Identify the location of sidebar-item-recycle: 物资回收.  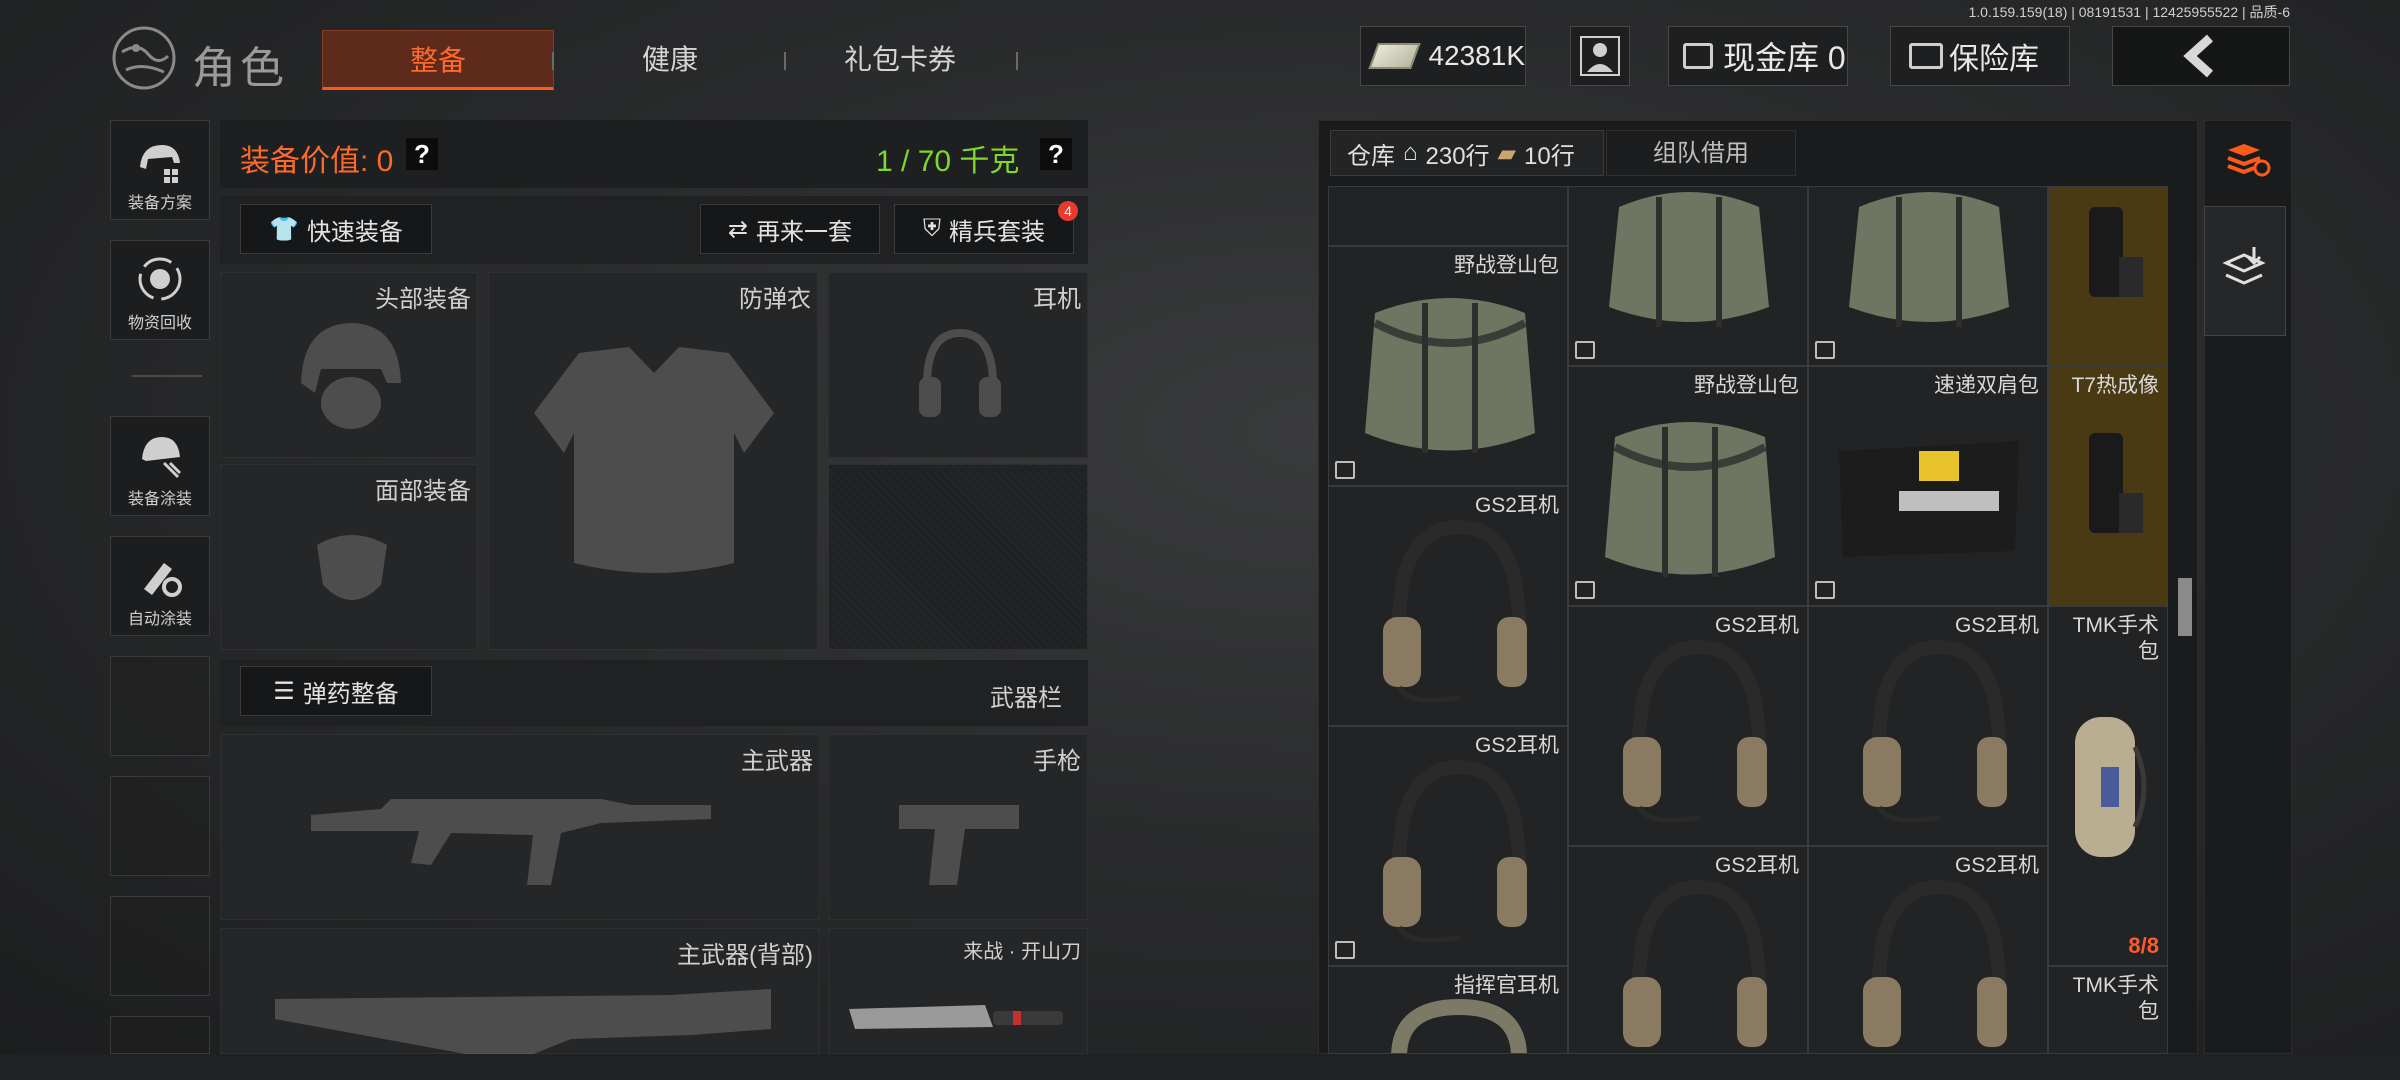
(160, 290).